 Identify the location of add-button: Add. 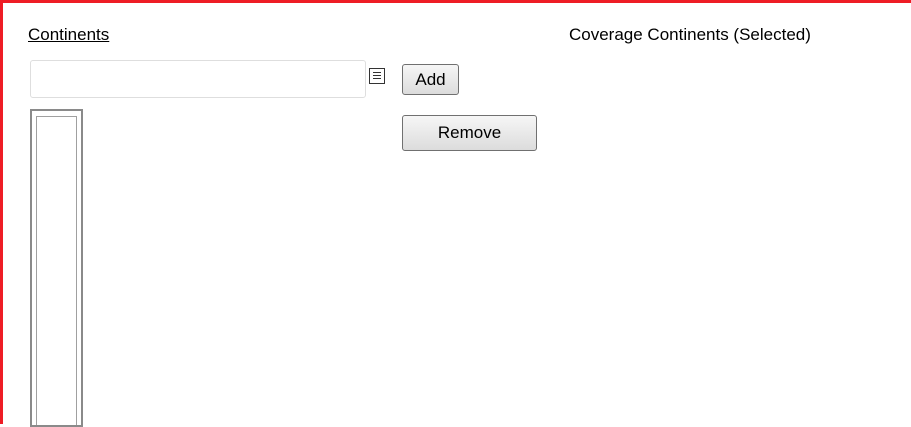
(430, 79).